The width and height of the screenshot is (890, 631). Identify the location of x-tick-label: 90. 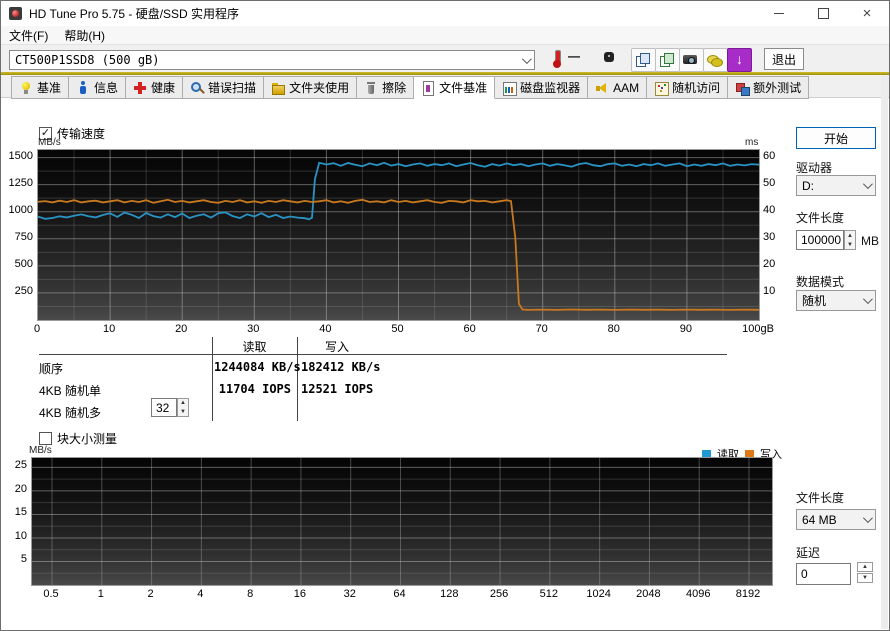
(686, 329).